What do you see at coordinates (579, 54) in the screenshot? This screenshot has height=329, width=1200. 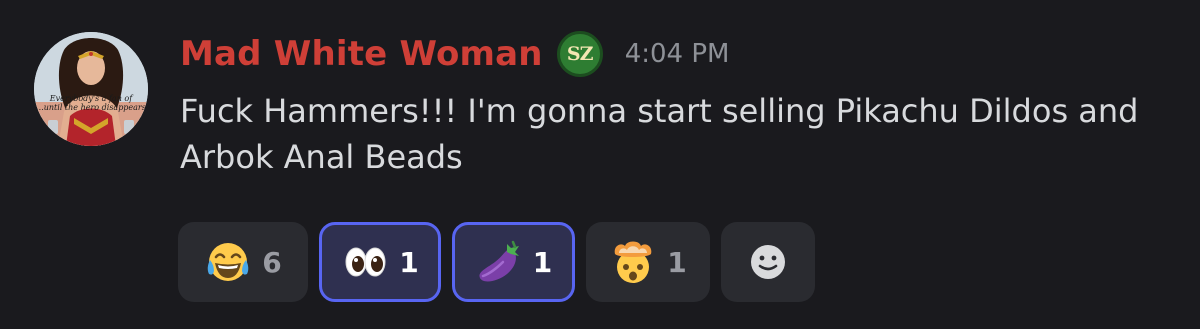 I see `sz-badge-icon: SZ` at bounding box center [579, 54].